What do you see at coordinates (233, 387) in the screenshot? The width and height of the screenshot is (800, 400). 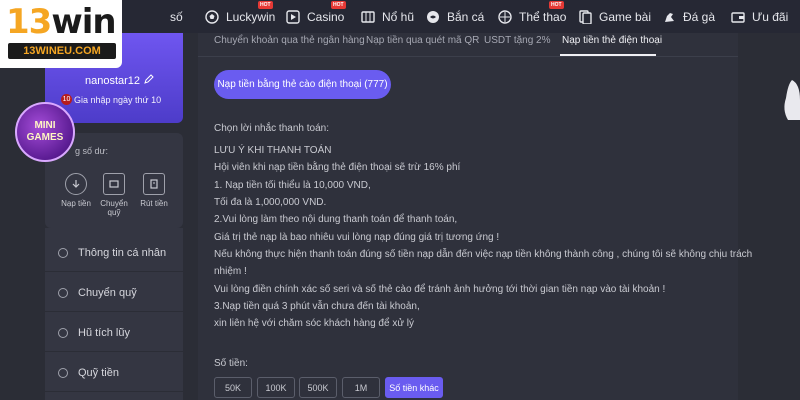 I see `amount-50k-button: 50K` at bounding box center [233, 387].